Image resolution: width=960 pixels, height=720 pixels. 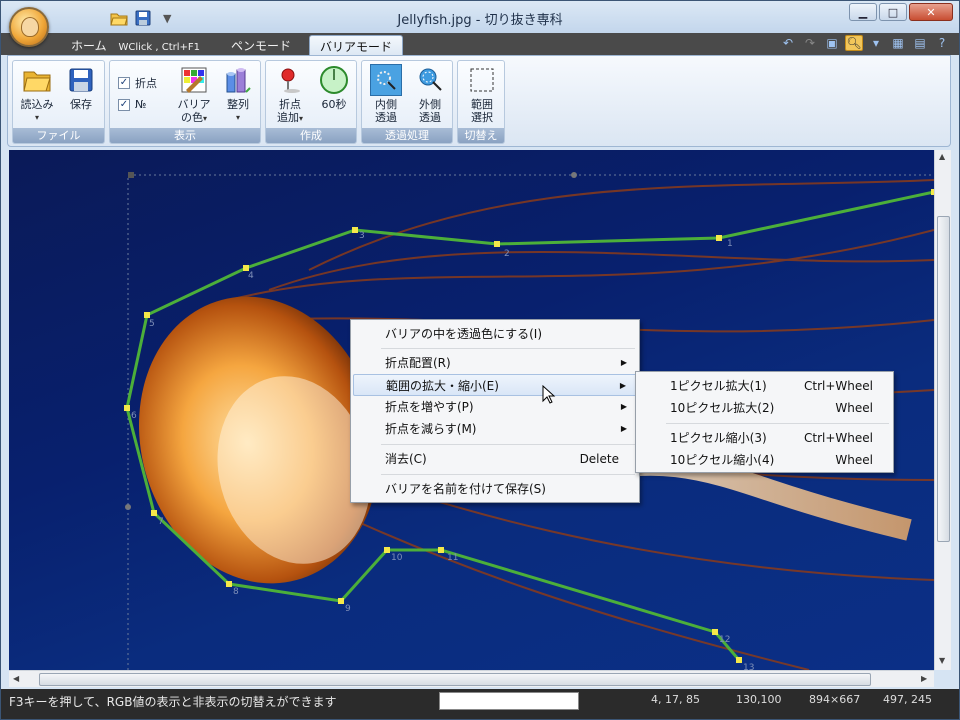 I want to click on menu-item-label: 範囲の拡大・縮小(E), so click(x=442, y=386).